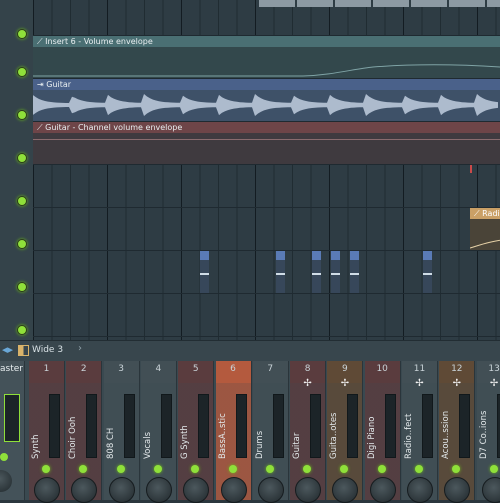  I want to click on envelope-icon: ⟋, so click(40, 127).